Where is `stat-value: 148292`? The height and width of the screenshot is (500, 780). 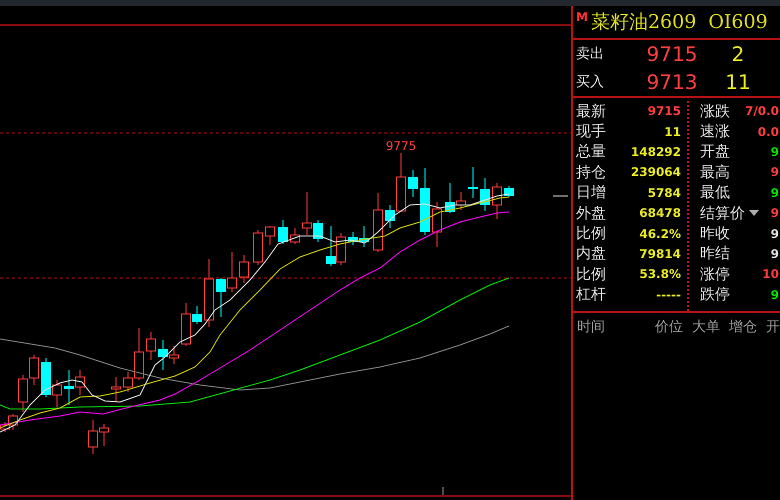
stat-value: 148292 is located at coordinates (655, 151).